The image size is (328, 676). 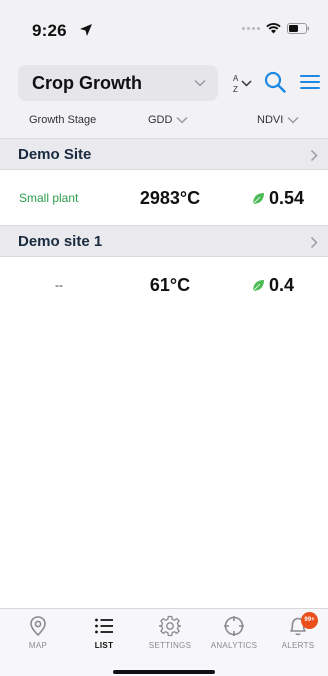 I want to click on tab-label: LIST, so click(x=104, y=645).